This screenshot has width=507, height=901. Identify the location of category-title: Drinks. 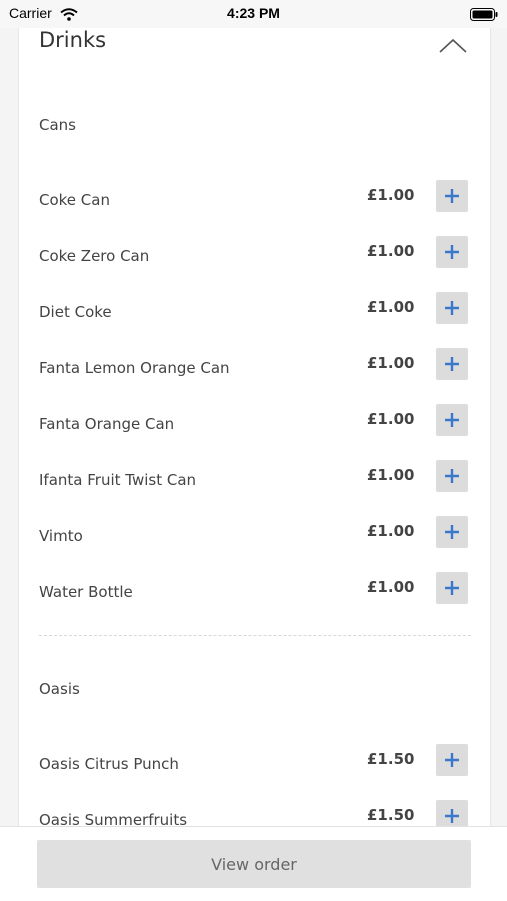
(73, 40).